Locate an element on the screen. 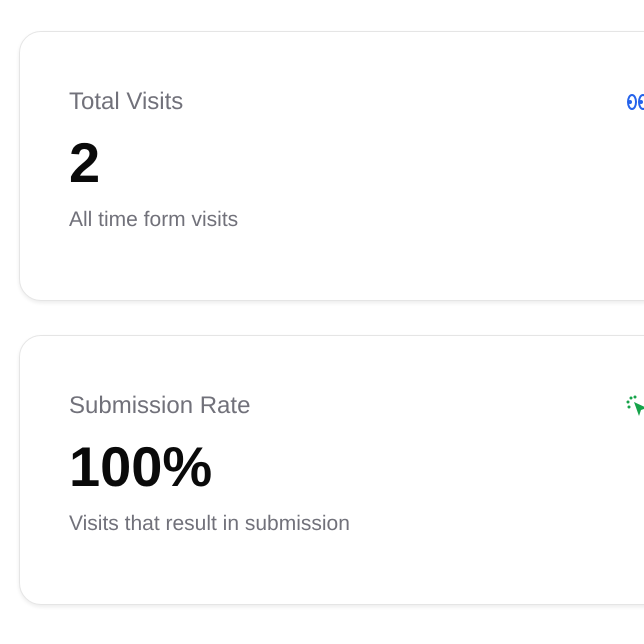 The image size is (644, 644). pointer-icon is located at coordinates (635, 406).